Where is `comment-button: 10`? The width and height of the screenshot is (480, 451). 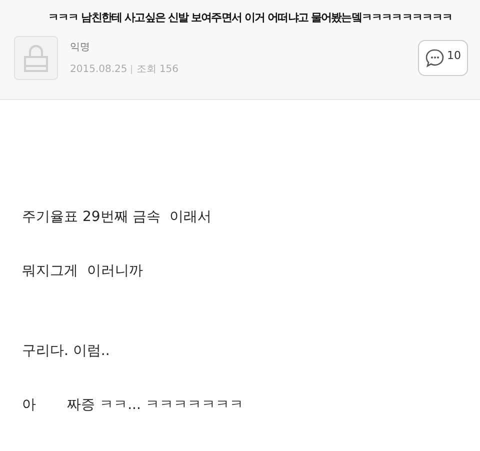
comment-button: 10 is located at coordinates (443, 58).